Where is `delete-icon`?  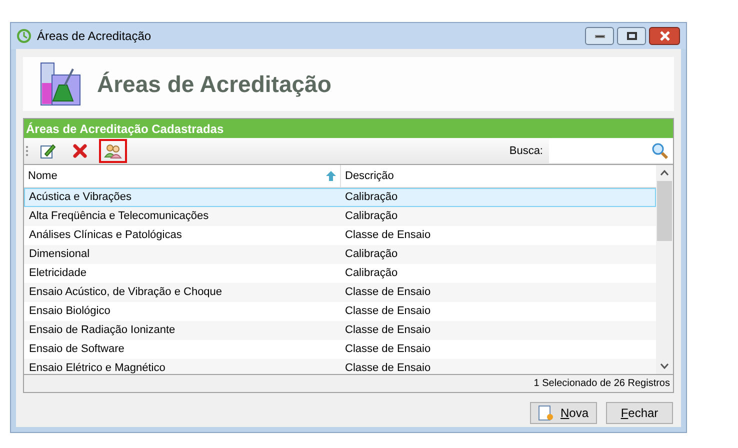
delete-icon is located at coordinates (80, 151).